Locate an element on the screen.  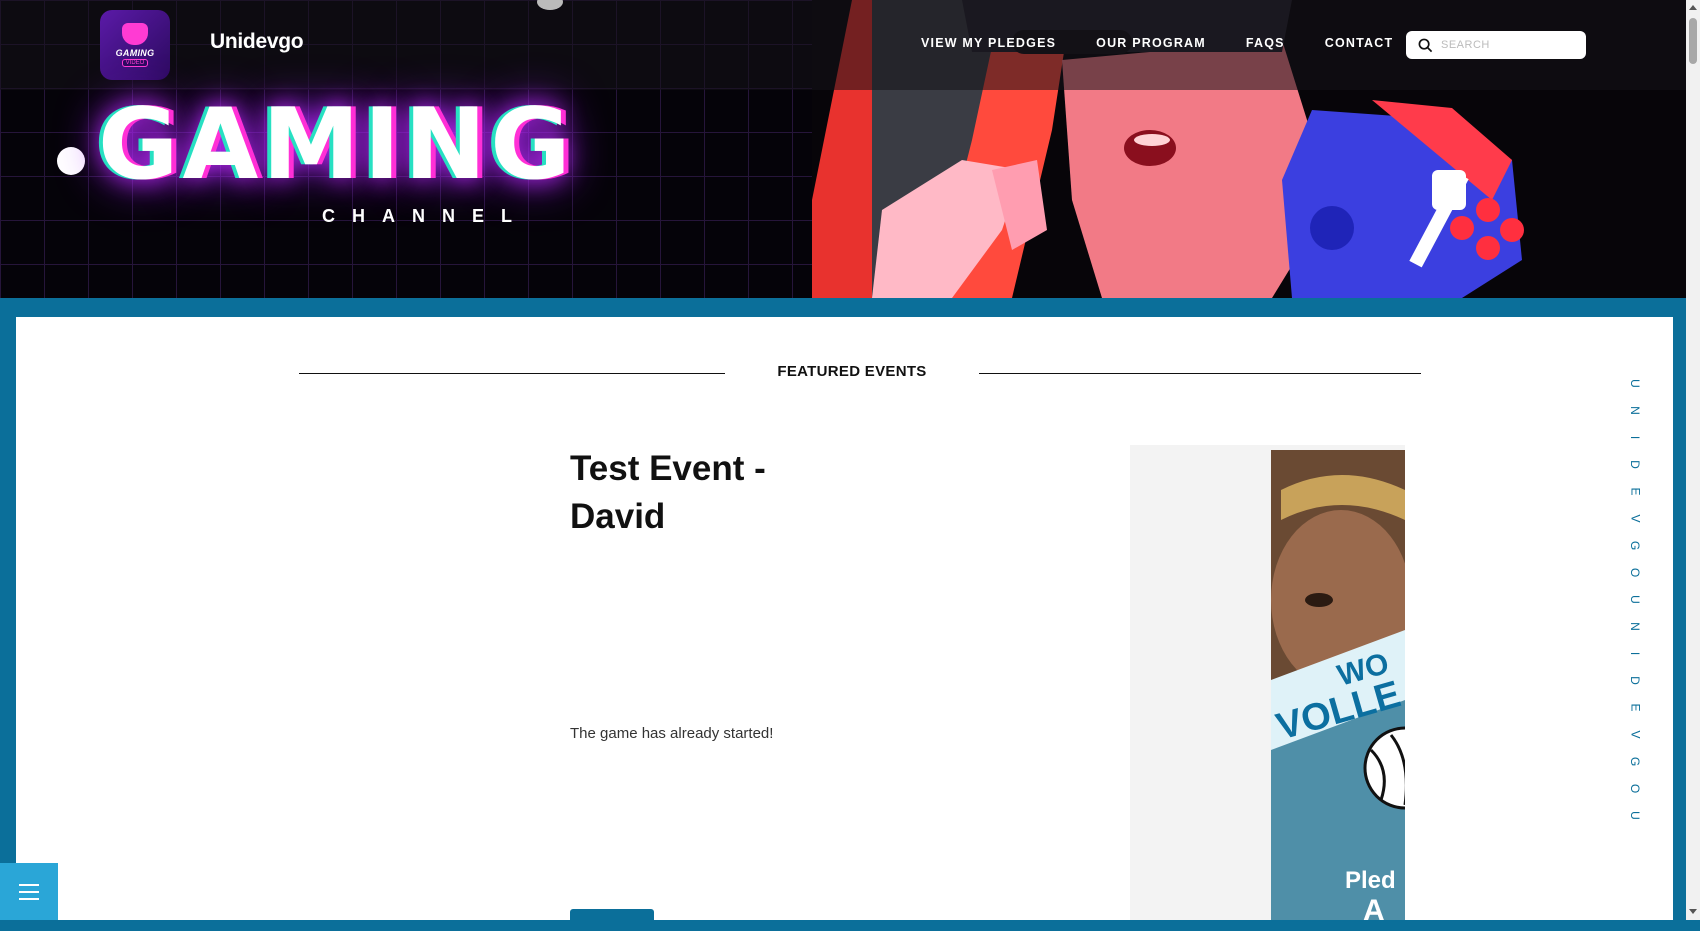
nav-faqs: FAQS is located at coordinates (1265, 43).